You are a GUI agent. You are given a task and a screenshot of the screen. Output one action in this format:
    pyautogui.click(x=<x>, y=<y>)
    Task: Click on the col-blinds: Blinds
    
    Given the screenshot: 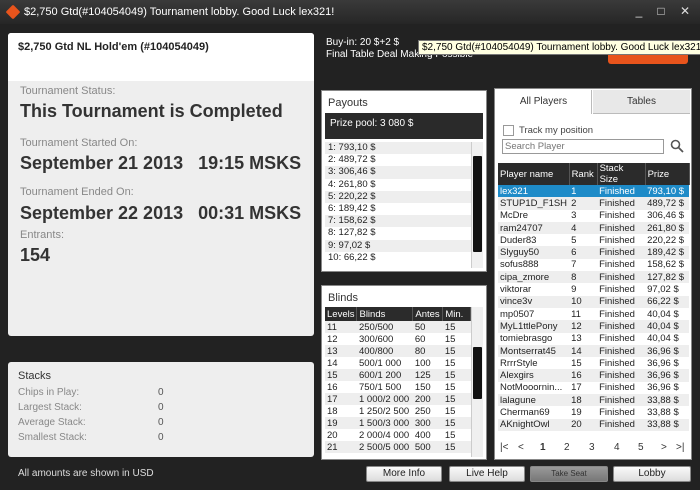 What is the action you would take?
    pyautogui.click(x=385, y=314)
    